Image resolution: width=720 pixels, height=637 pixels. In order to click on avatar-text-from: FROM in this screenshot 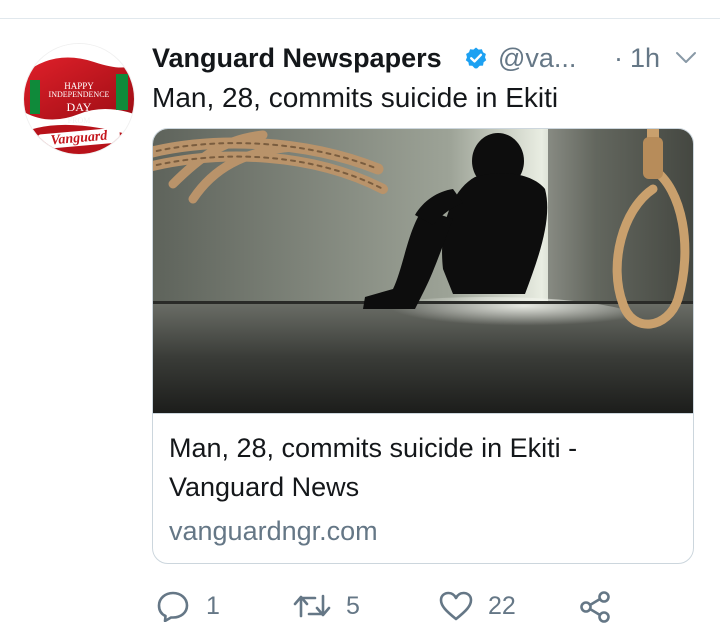, I will do `click(79, 120)`.